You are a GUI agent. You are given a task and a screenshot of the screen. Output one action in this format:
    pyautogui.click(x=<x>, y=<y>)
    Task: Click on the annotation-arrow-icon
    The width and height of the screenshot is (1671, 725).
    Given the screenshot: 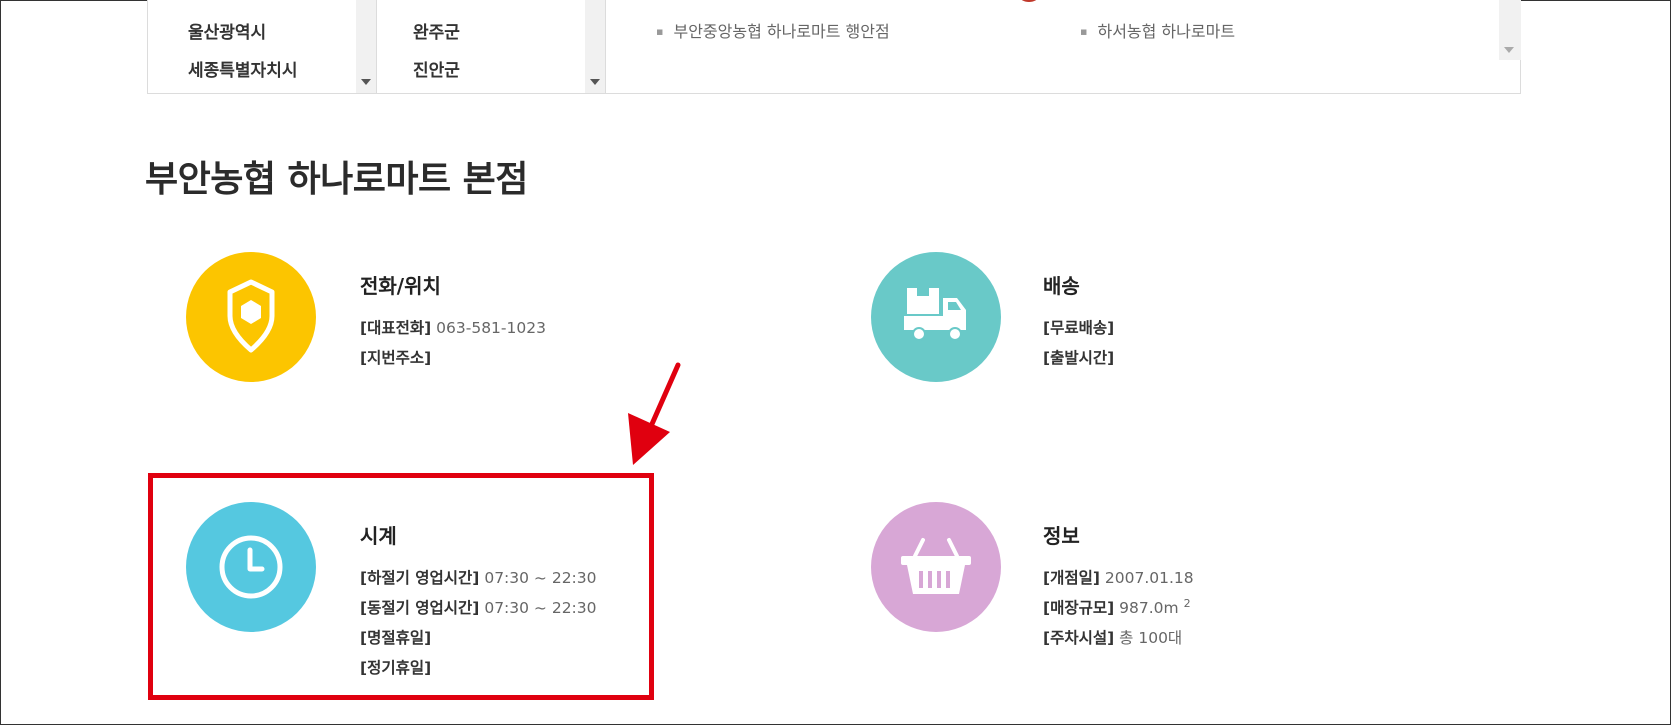 What is the action you would take?
    pyautogui.click(x=654, y=413)
    